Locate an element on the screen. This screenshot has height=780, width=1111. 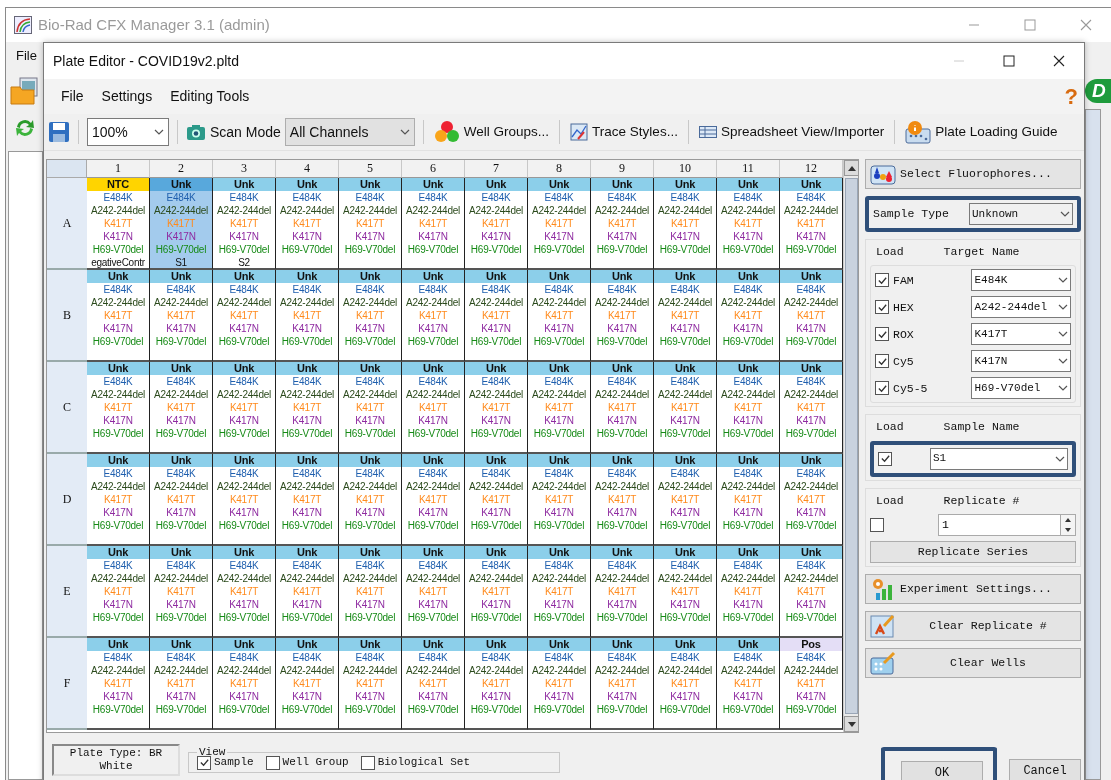
column-header: 8 is located at coordinates (559, 169).